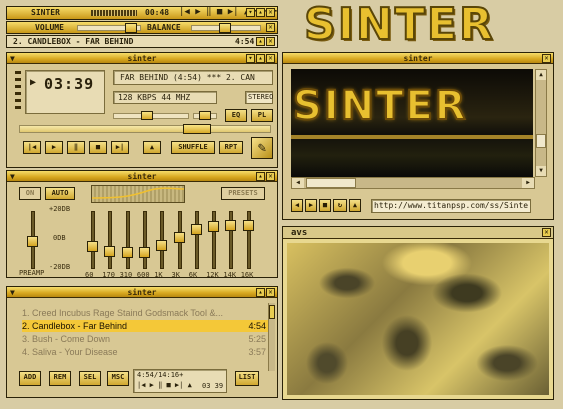  Describe the element at coordinates (90, 378) in the screenshot. I see `select-button: SEL` at that location.